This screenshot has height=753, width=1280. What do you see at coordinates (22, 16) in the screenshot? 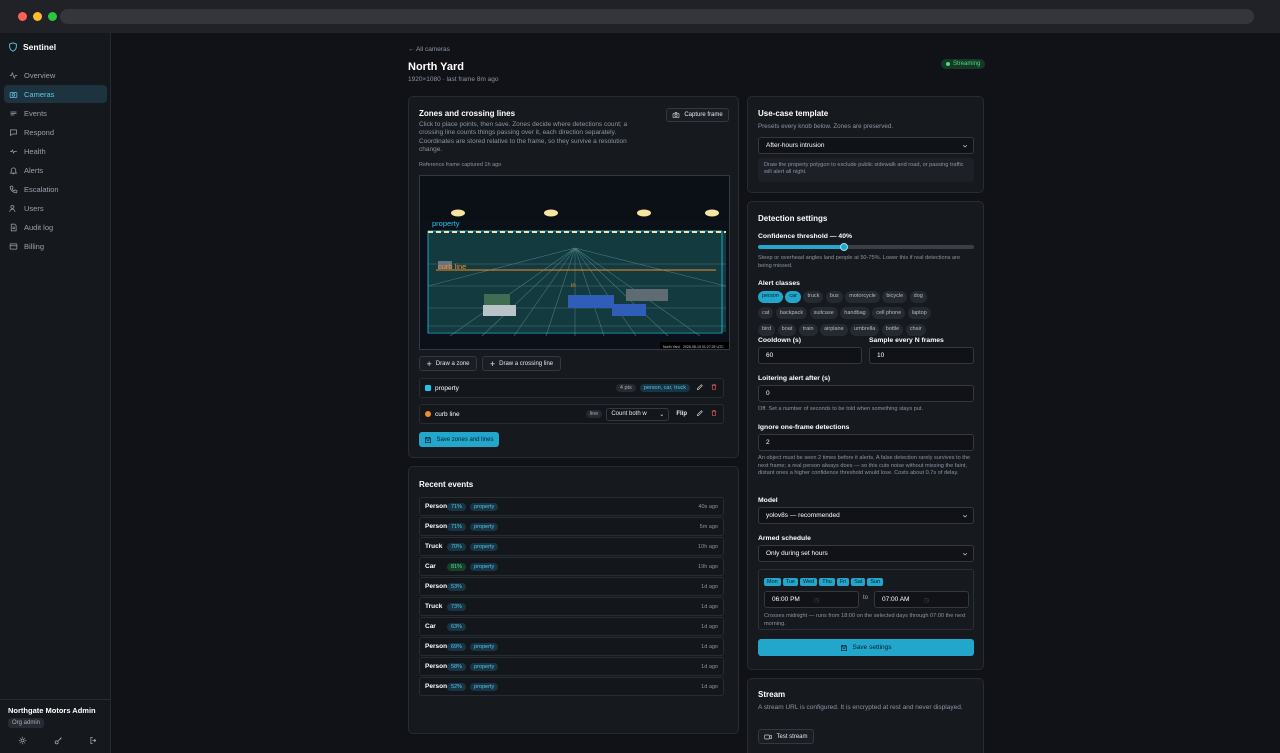
I see `close-window-button` at bounding box center [22, 16].